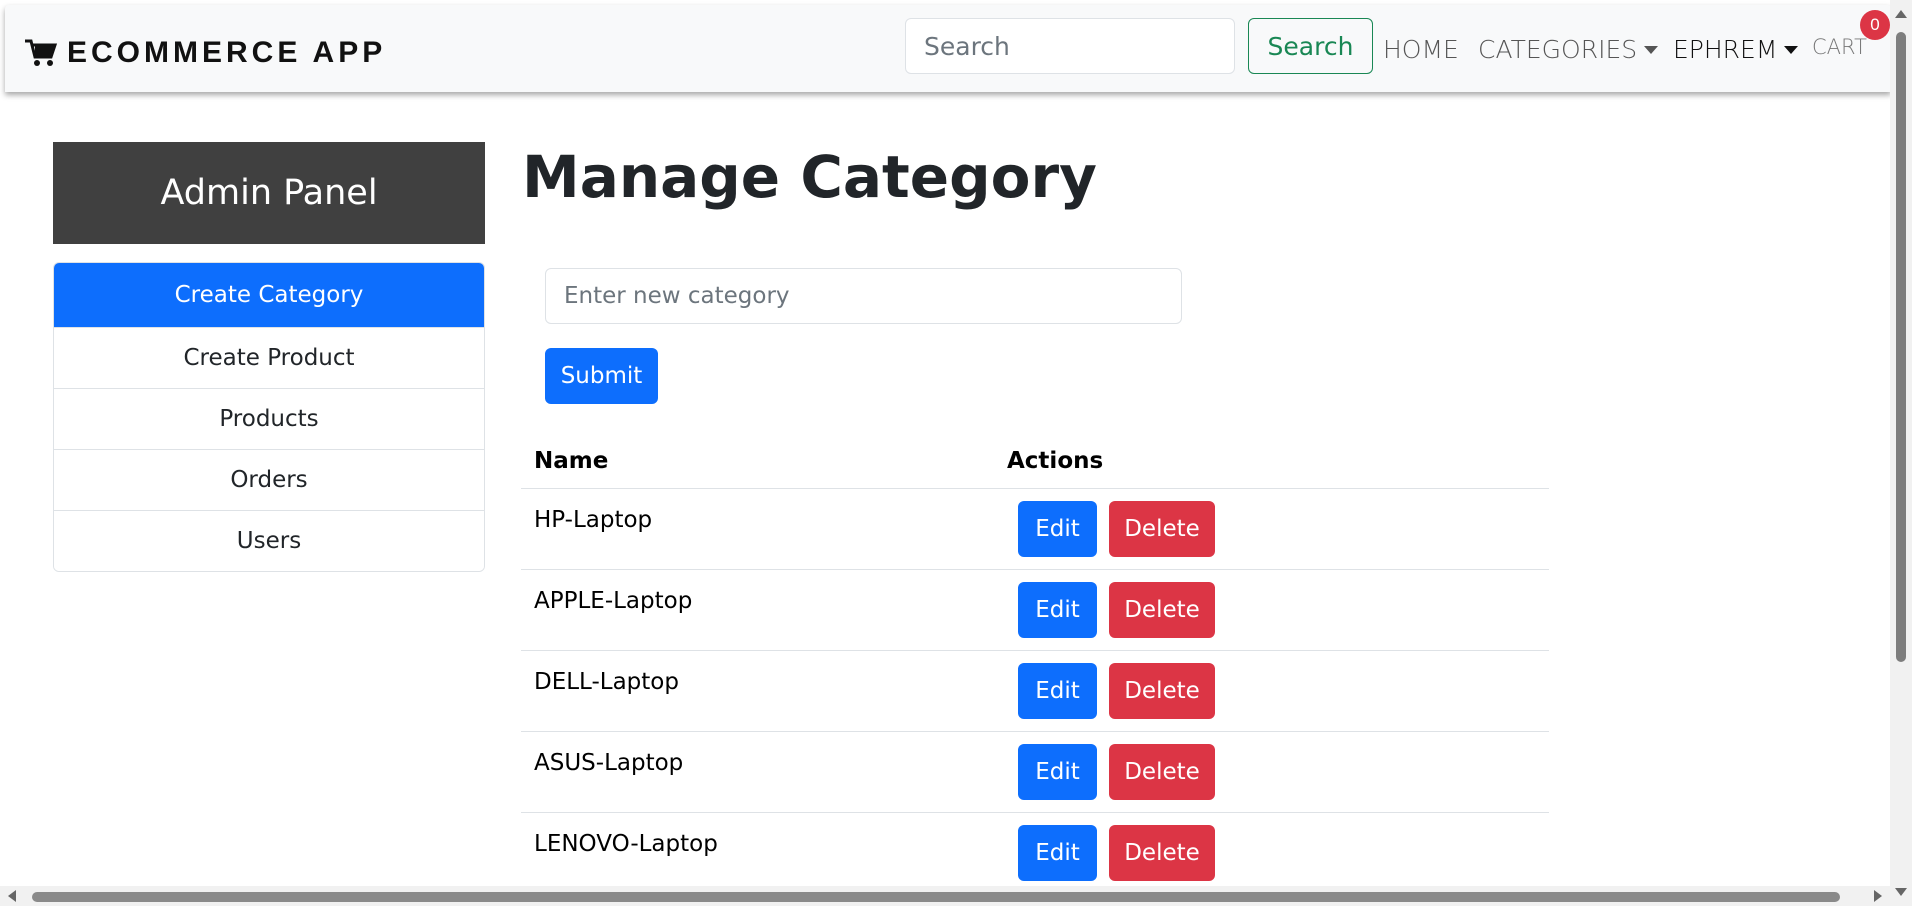  I want to click on scroll-left-arrow-icon, so click(12, 896).